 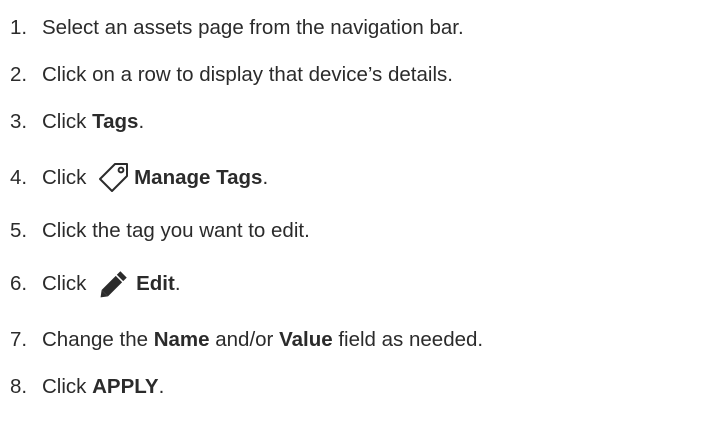 I want to click on name-label: Name, so click(x=181, y=339).